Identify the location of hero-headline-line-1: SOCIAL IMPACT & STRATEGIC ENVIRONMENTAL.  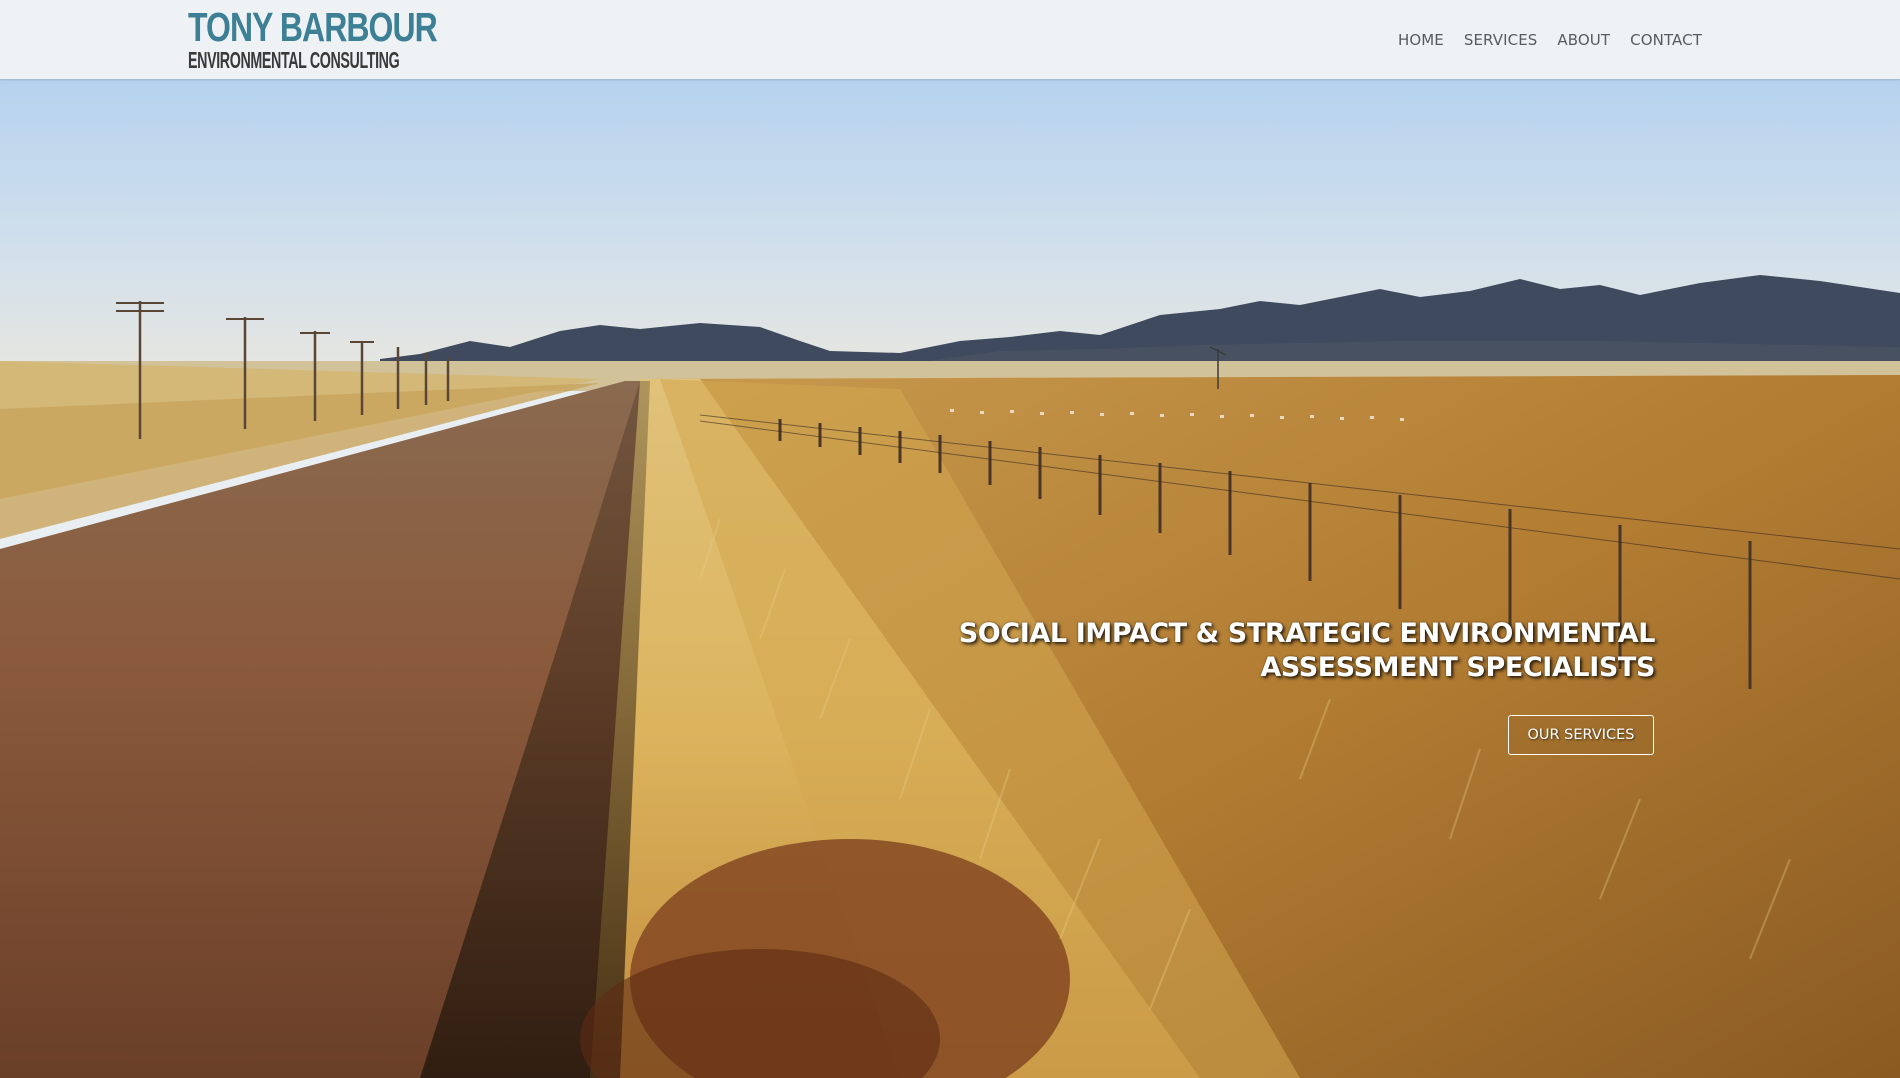
(1307, 633).